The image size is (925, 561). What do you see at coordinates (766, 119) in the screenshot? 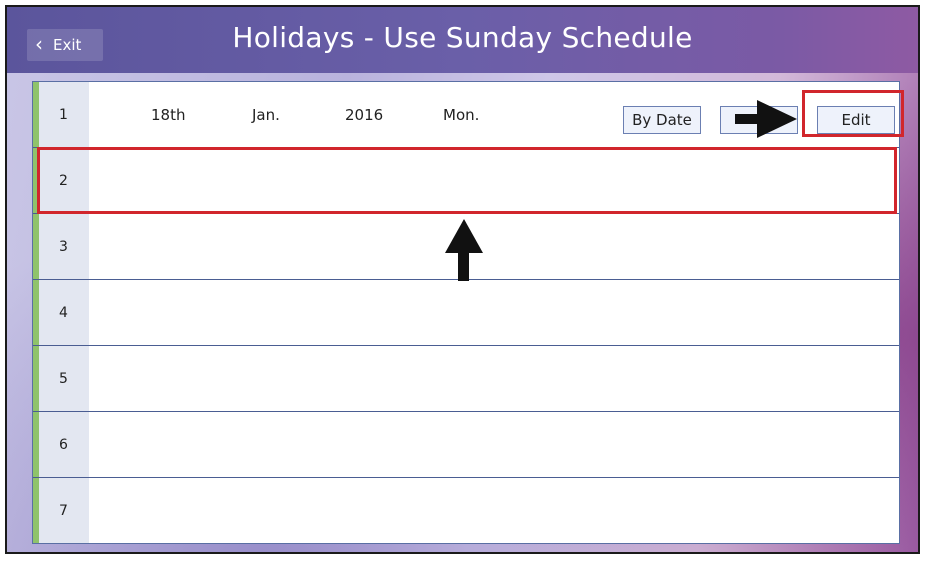
I see `right-arrow-icon` at bounding box center [766, 119].